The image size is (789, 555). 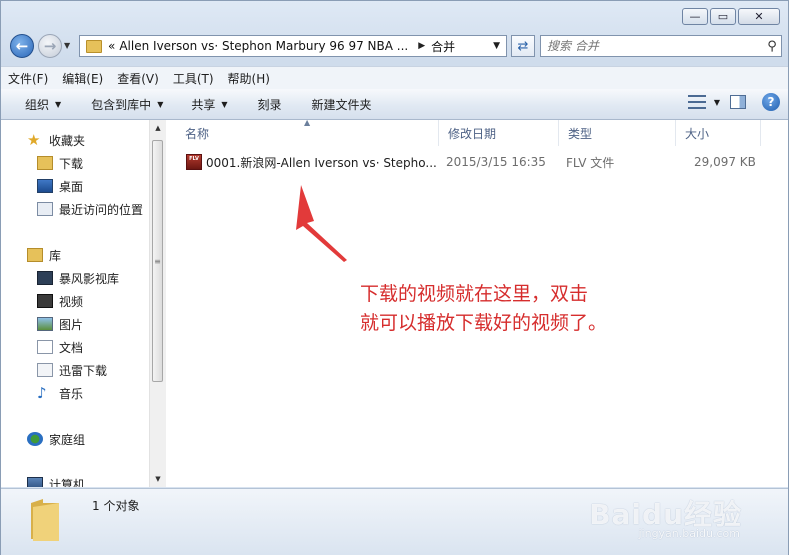 I want to click on nav-item-homegroup: 家庭组, so click(x=56, y=439).